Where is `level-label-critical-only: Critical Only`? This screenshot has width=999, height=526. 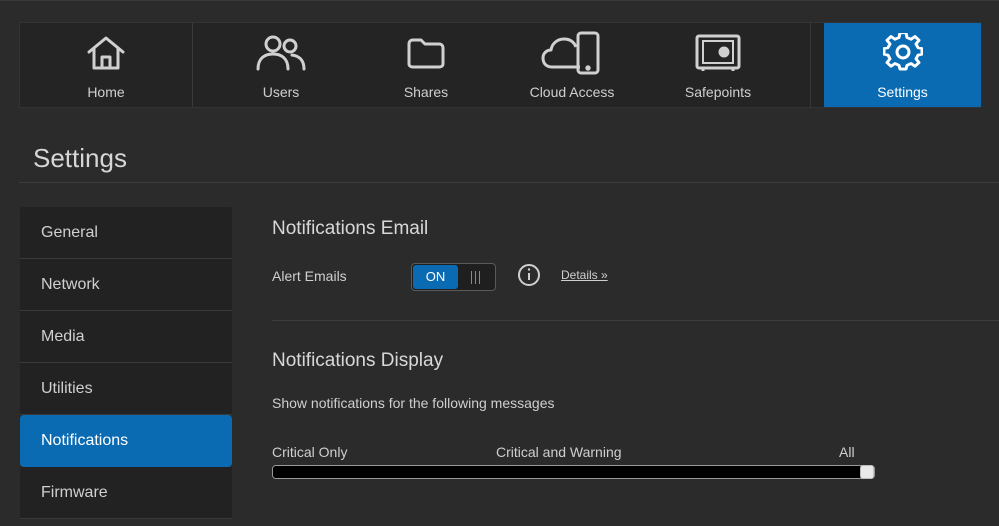 level-label-critical-only: Critical Only is located at coordinates (309, 452).